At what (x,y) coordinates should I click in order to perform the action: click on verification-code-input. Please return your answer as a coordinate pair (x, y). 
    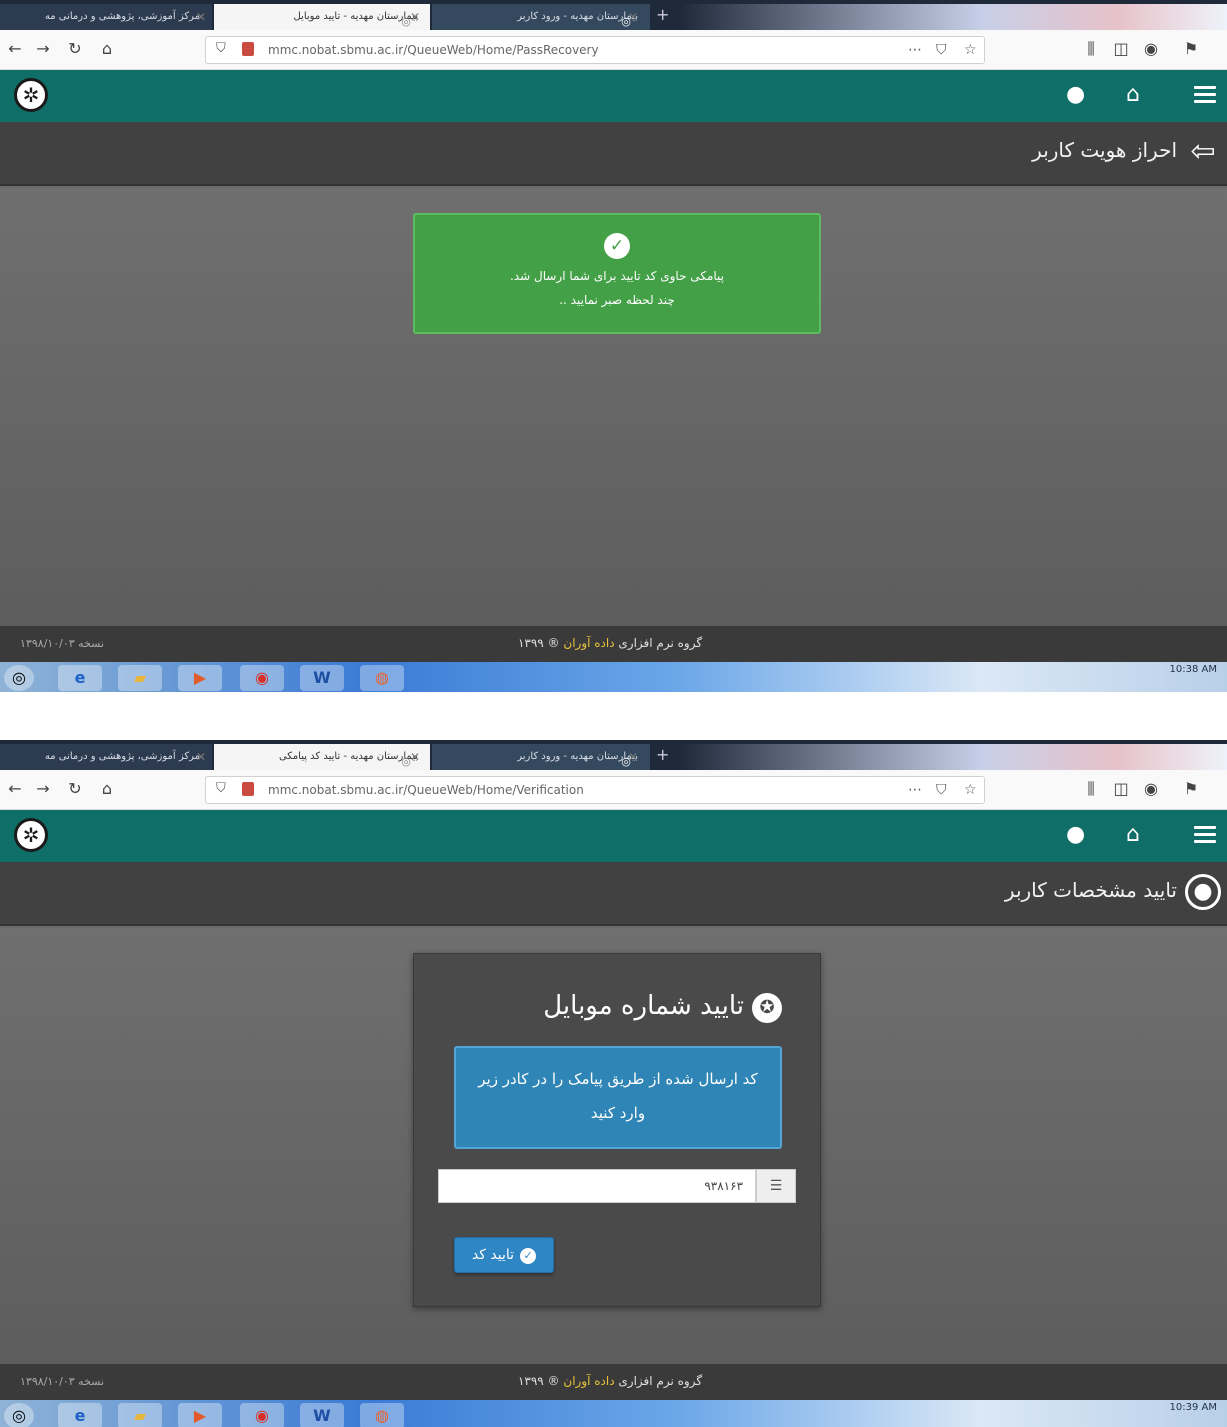
    Looking at the image, I should click on (597, 1186).